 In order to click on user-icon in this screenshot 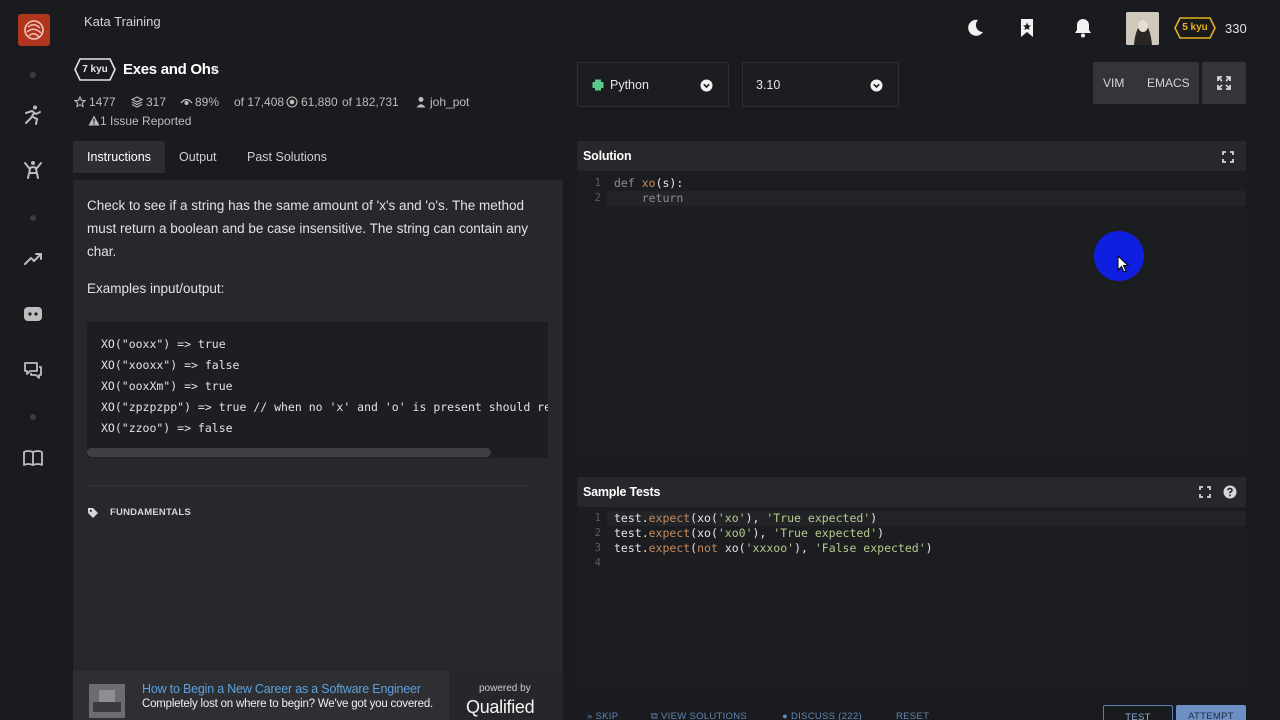, I will do `click(421, 102)`.